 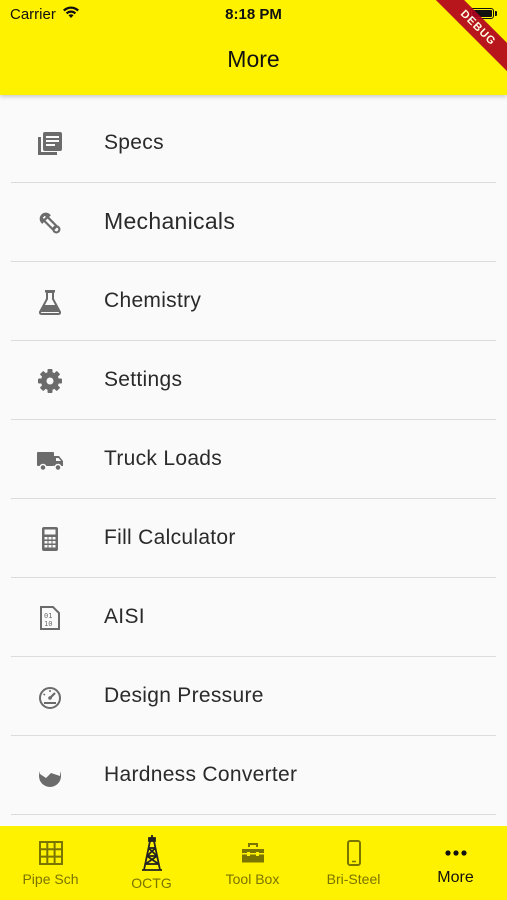 I want to click on tab-tool-box: Tool Box, so click(x=252, y=863).